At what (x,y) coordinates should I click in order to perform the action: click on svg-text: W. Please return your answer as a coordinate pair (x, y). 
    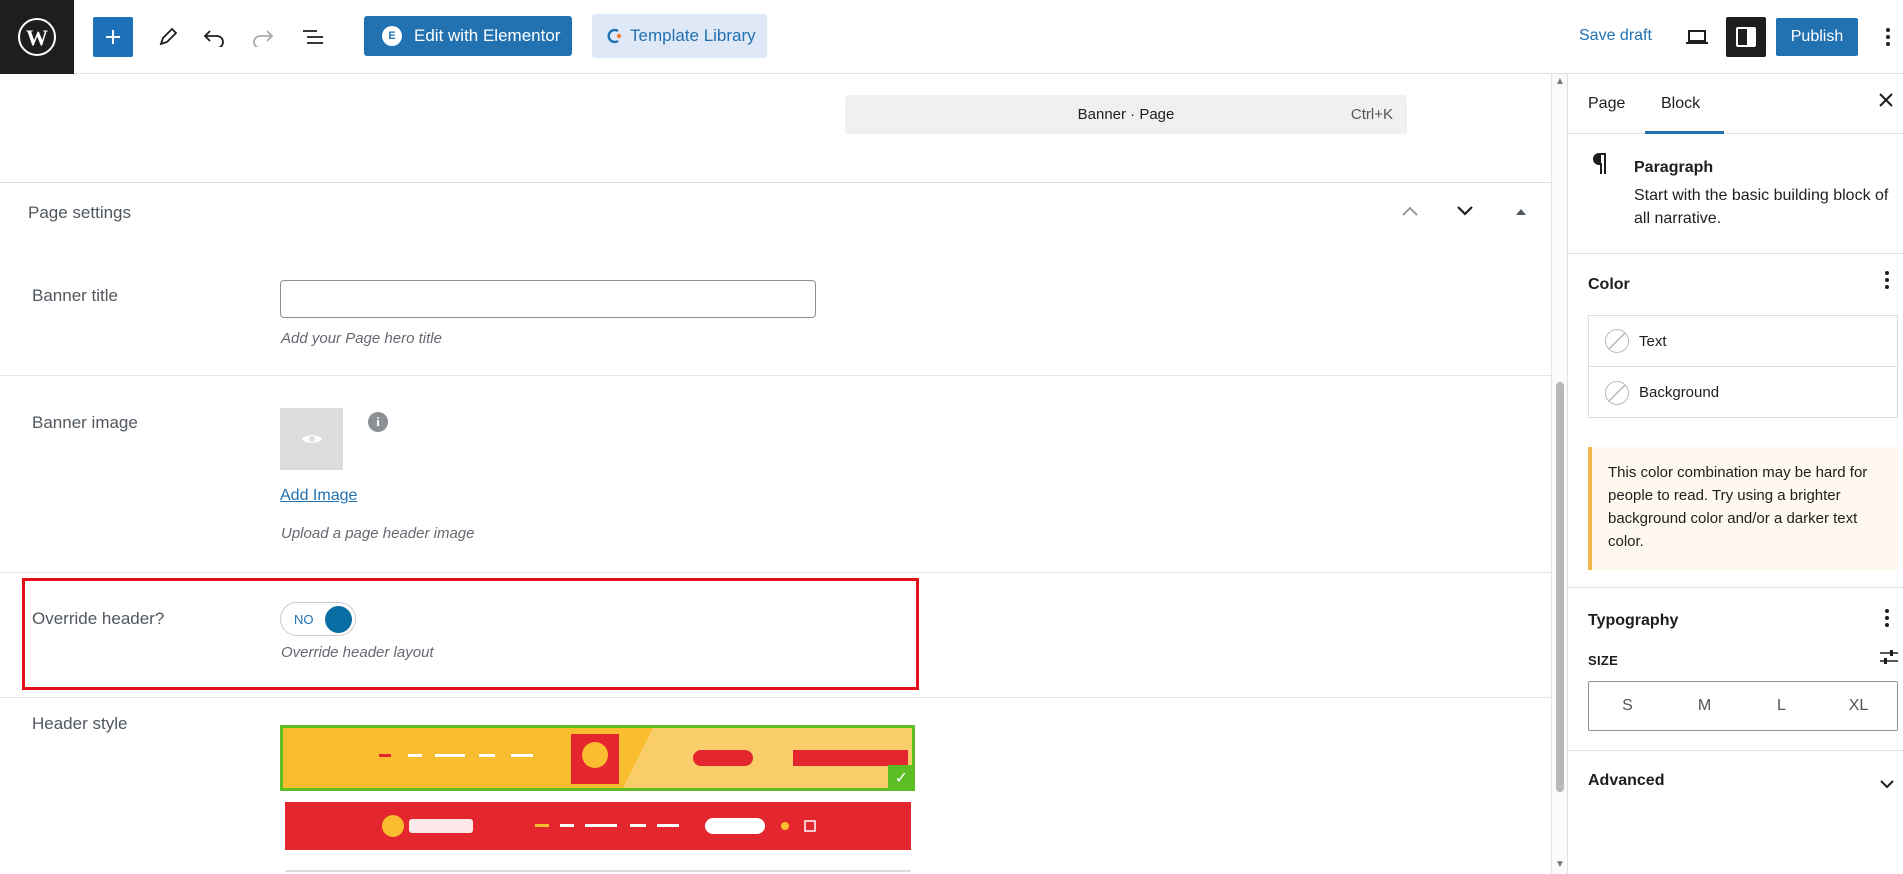
    Looking at the image, I should click on (37, 37).